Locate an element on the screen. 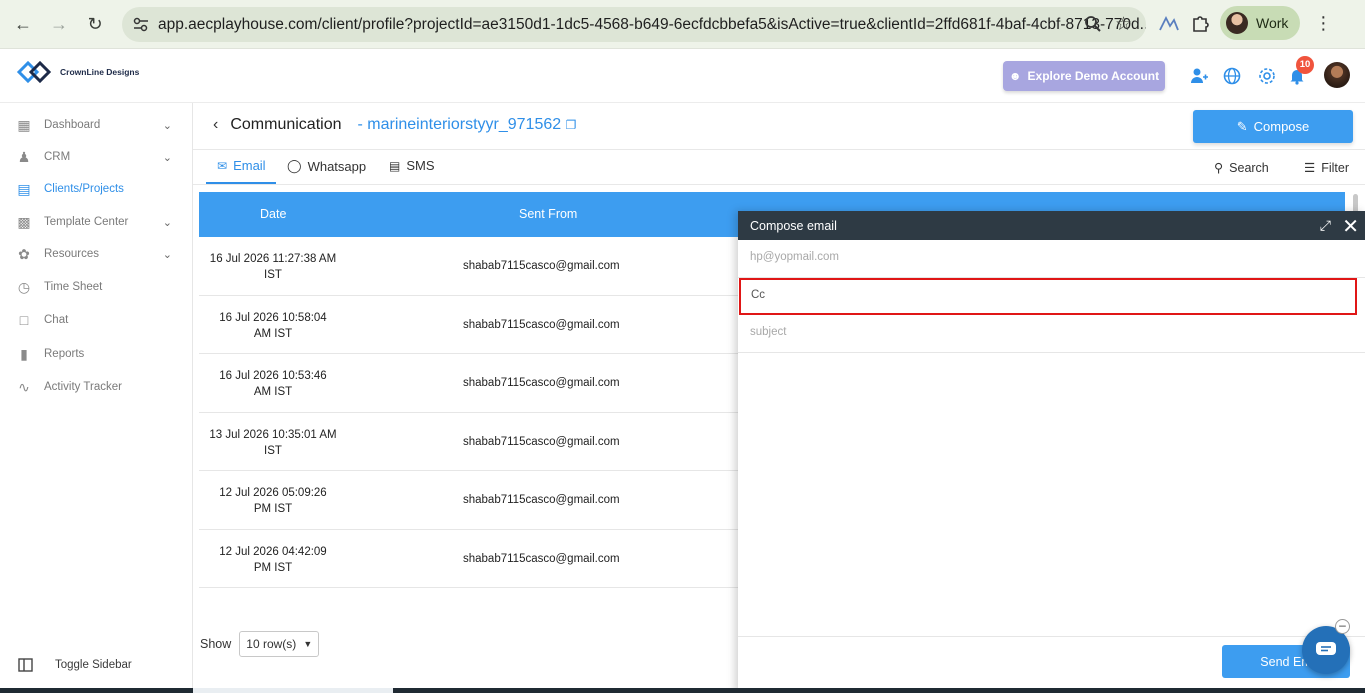 The width and height of the screenshot is (1365, 693). compose-button-label: Compose is located at coordinates (1281, 126).